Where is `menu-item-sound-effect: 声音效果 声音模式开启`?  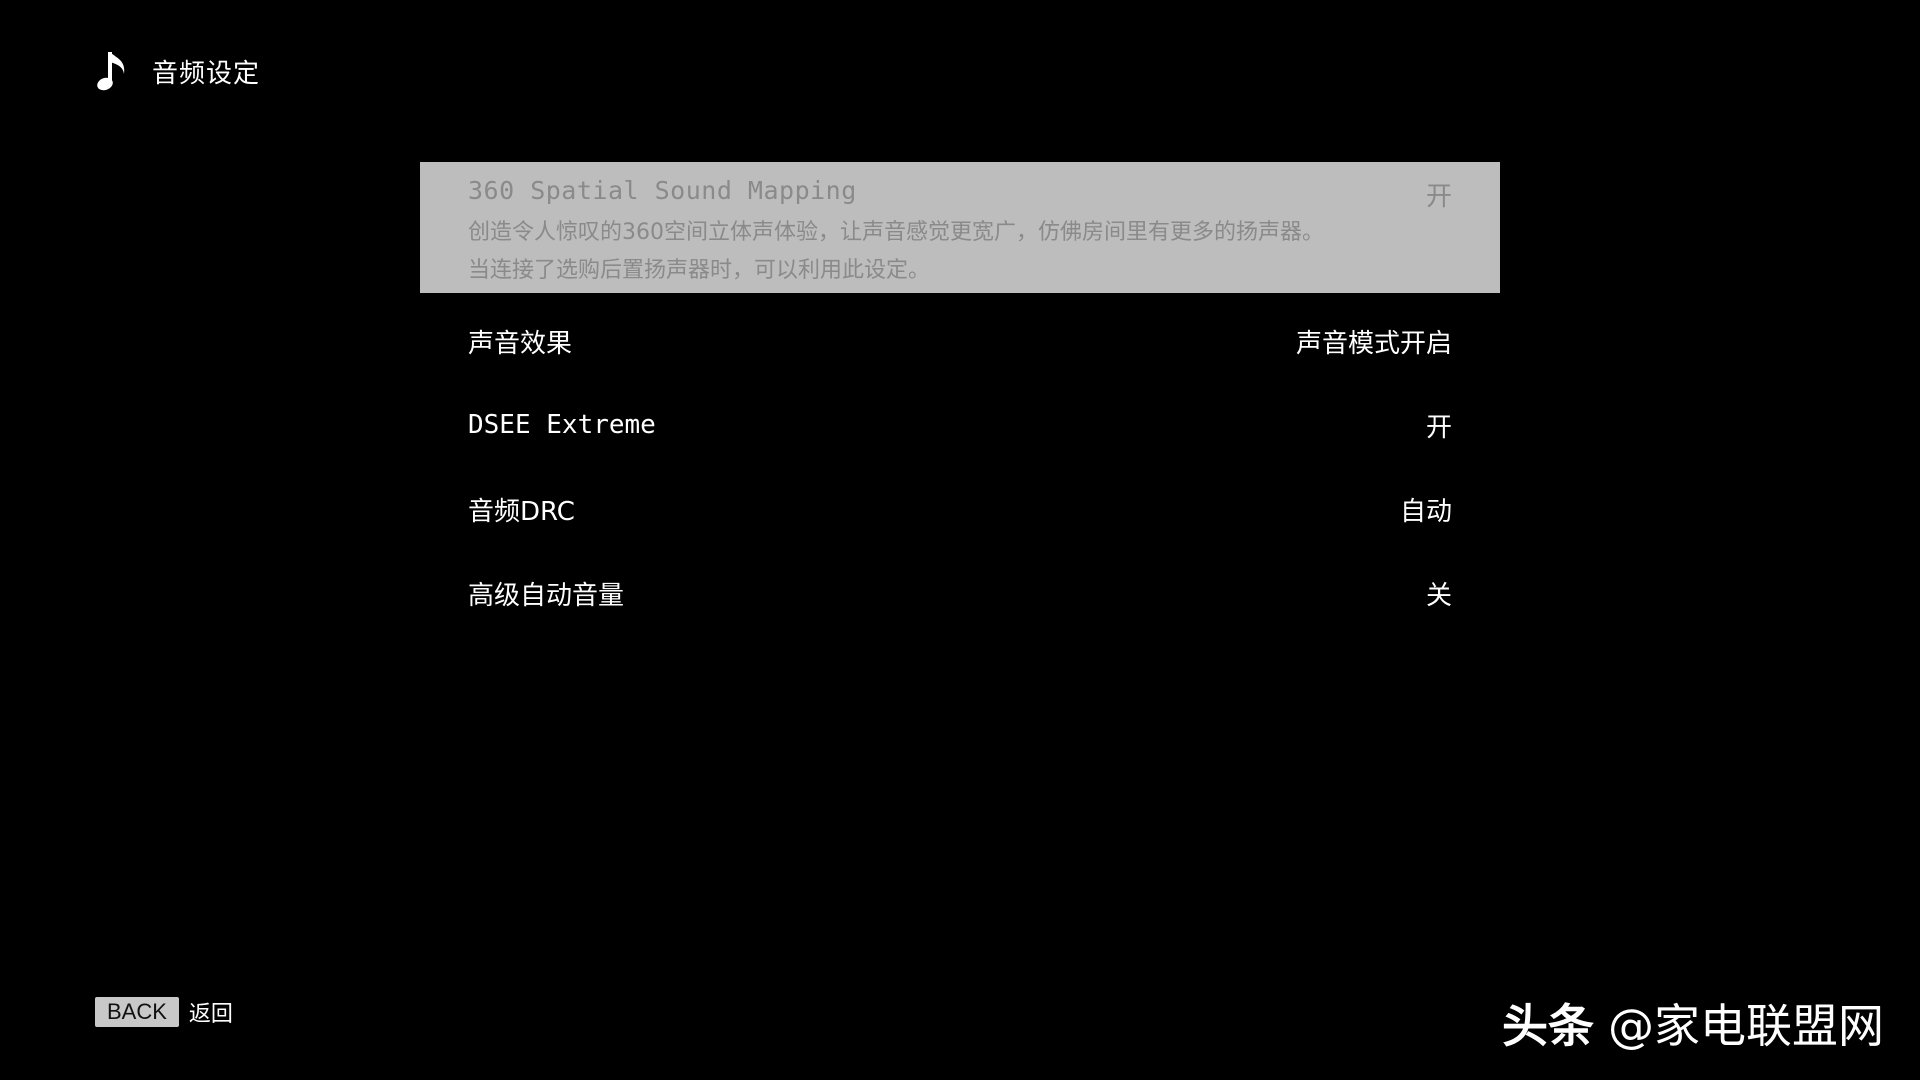
menu-item-sound-effect: 声音效果 声音模式开启 is located at coordinates (960, 341).